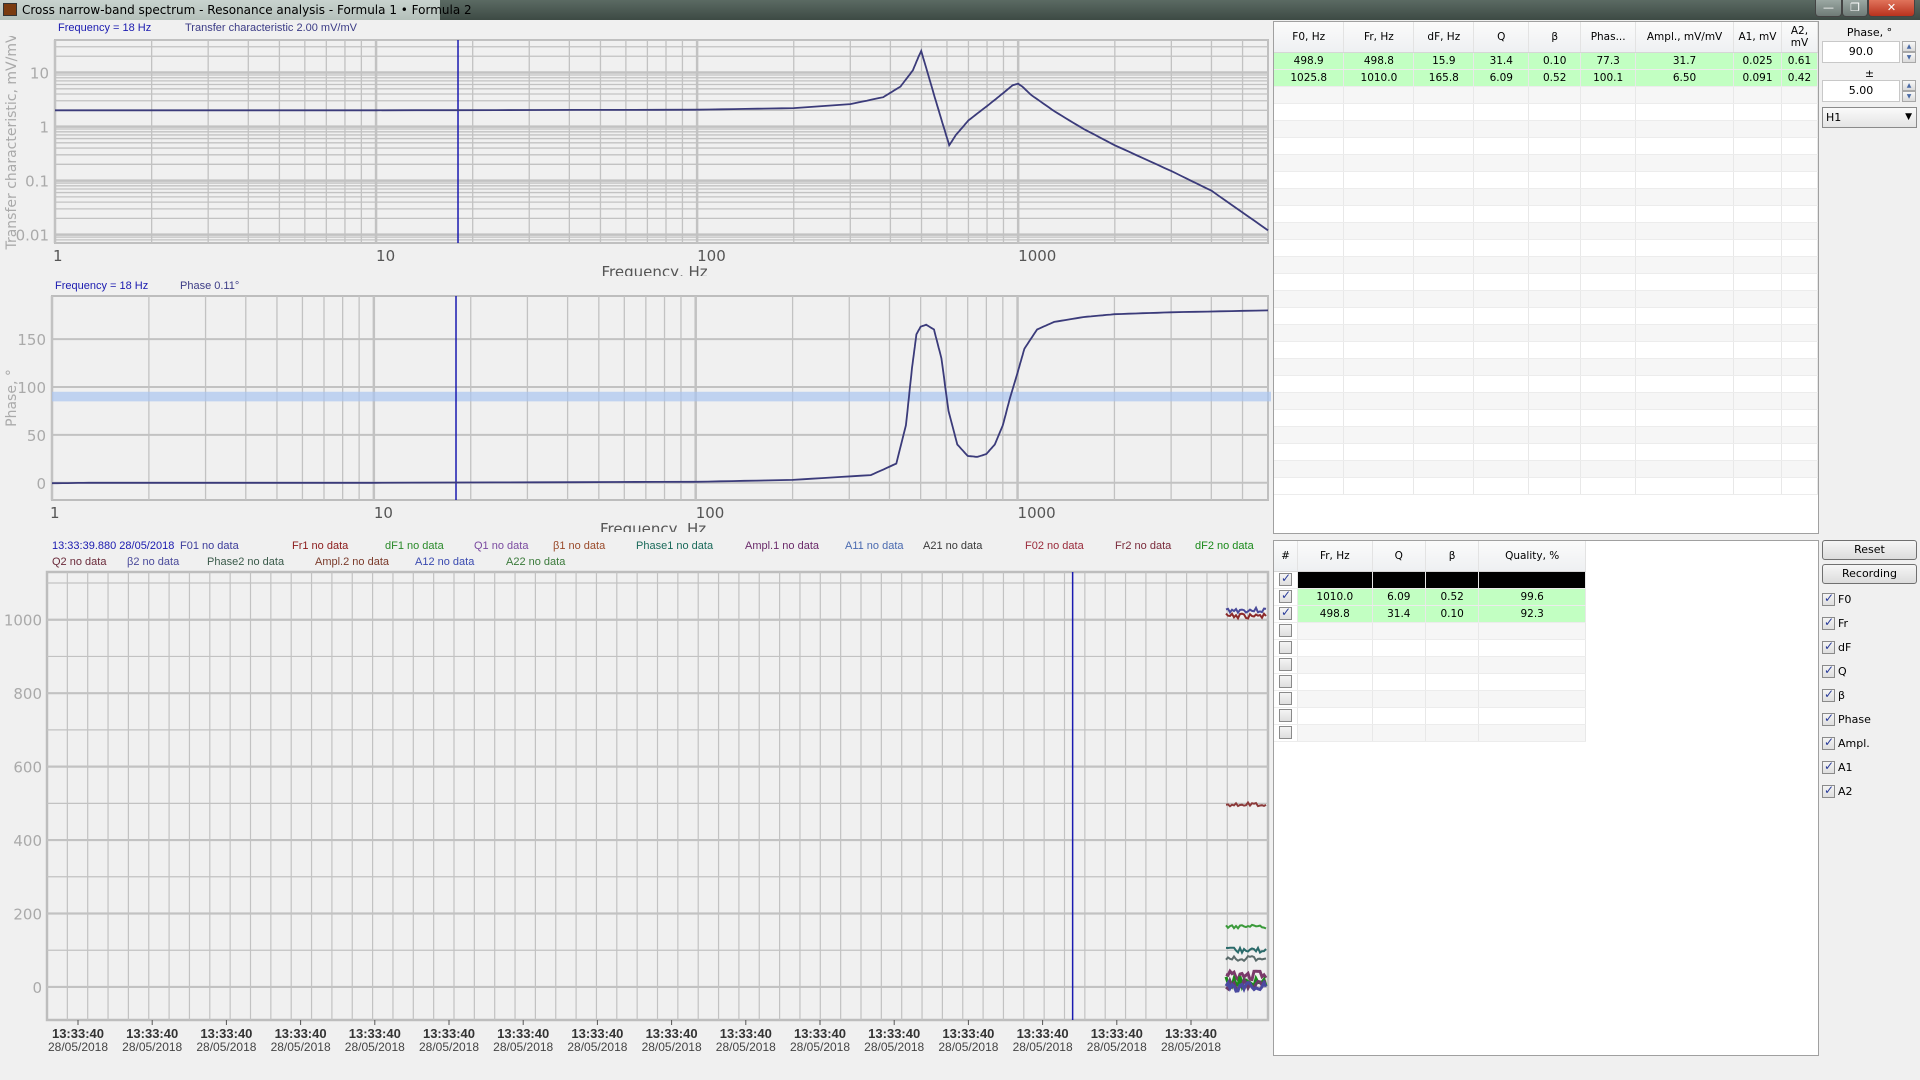  What do you see at coordinates (1757, 37) in the screenshot?
I see `column-header: A1, mV` at bounding box center [1757, 37].